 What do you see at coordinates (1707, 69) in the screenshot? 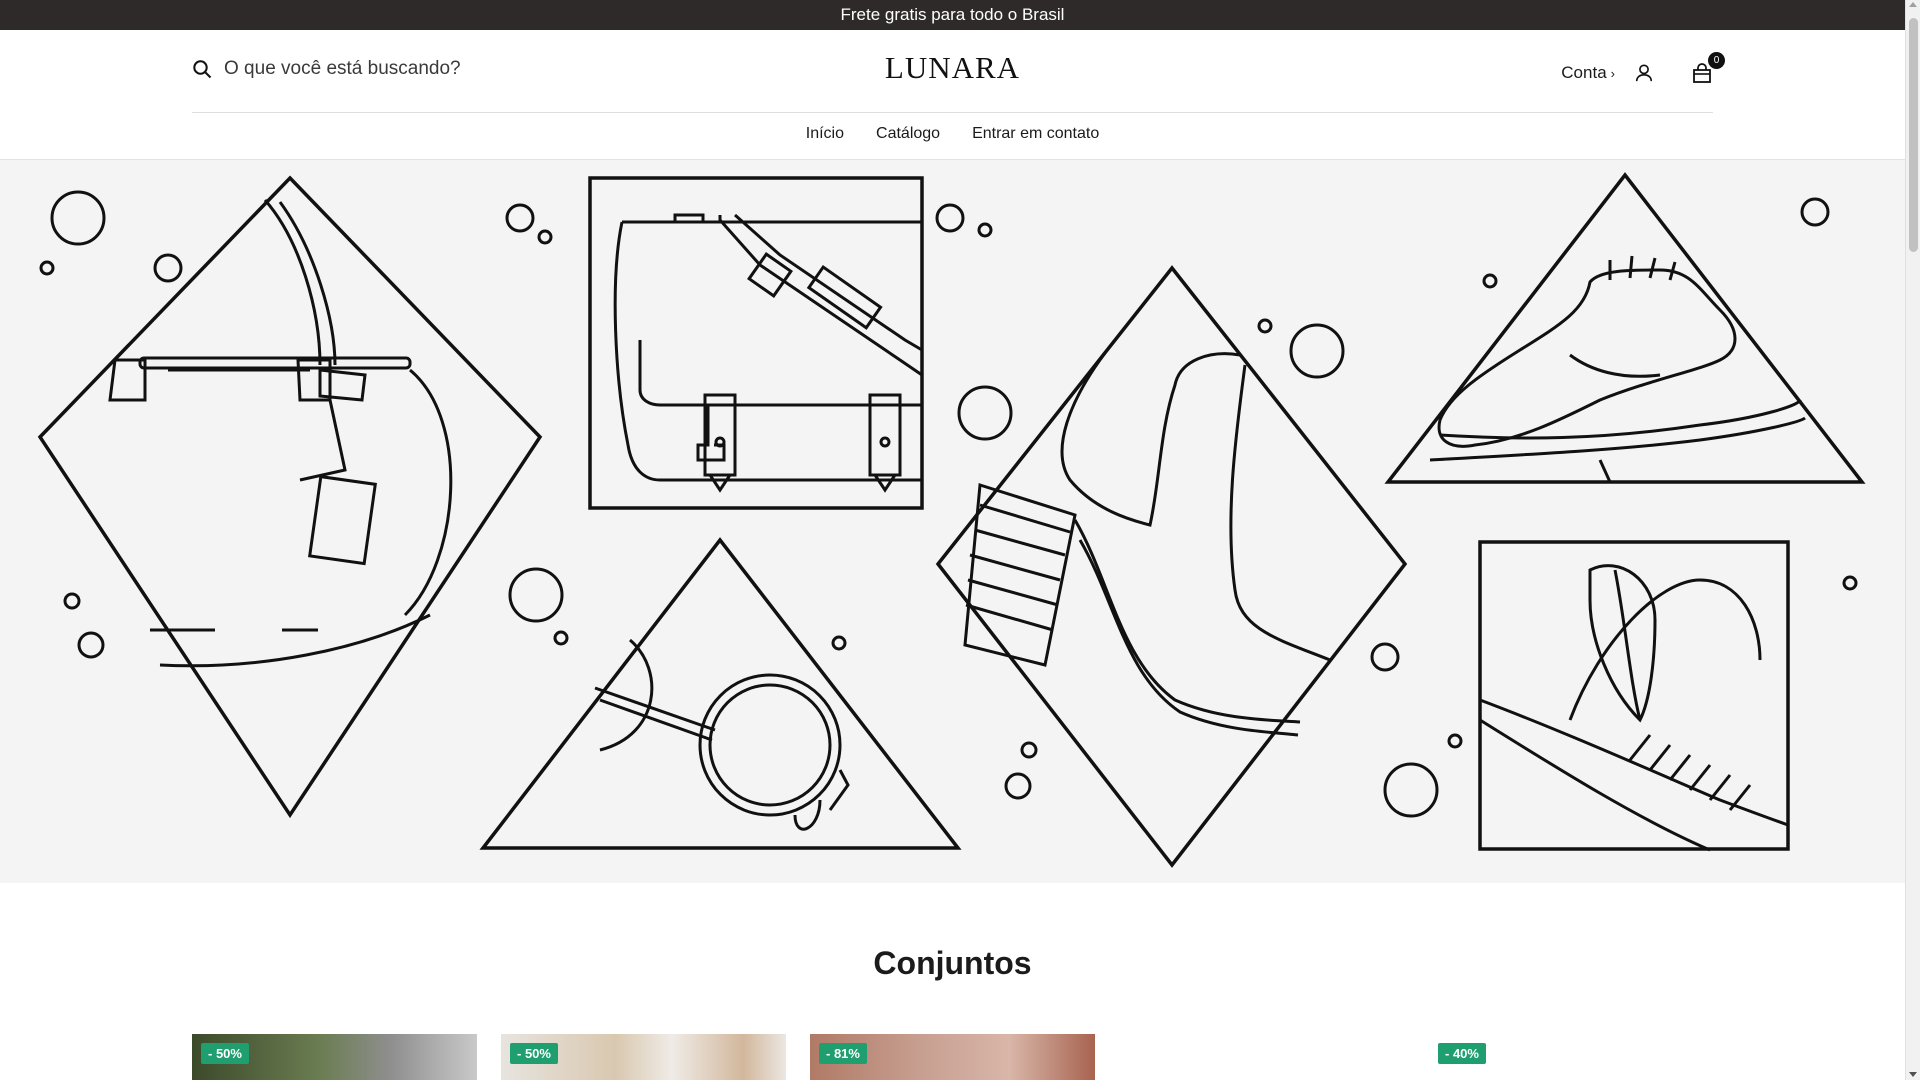
I see `cart-button: 0` at bounding box center [1707, 69].